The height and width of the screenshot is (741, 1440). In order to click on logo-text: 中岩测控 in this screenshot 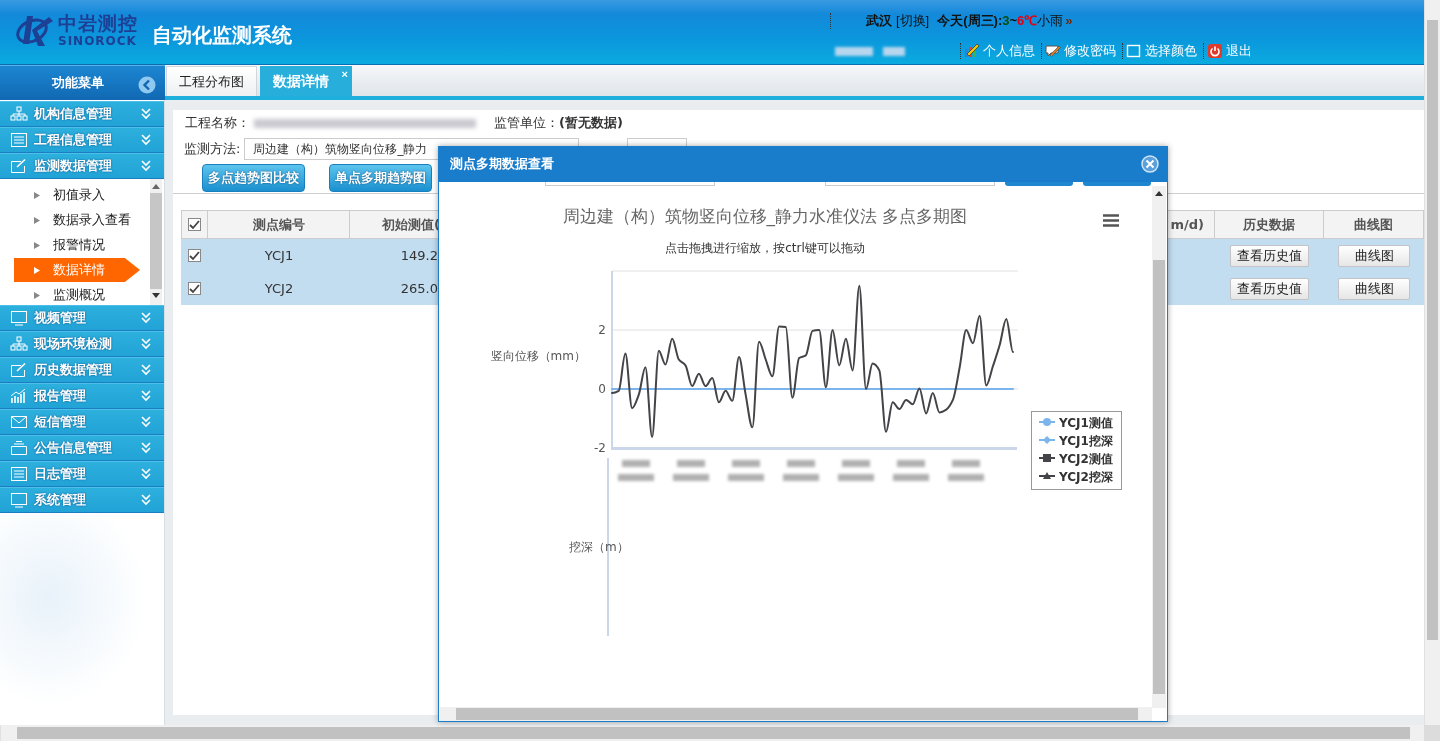, I will do `click(98, 23)`.